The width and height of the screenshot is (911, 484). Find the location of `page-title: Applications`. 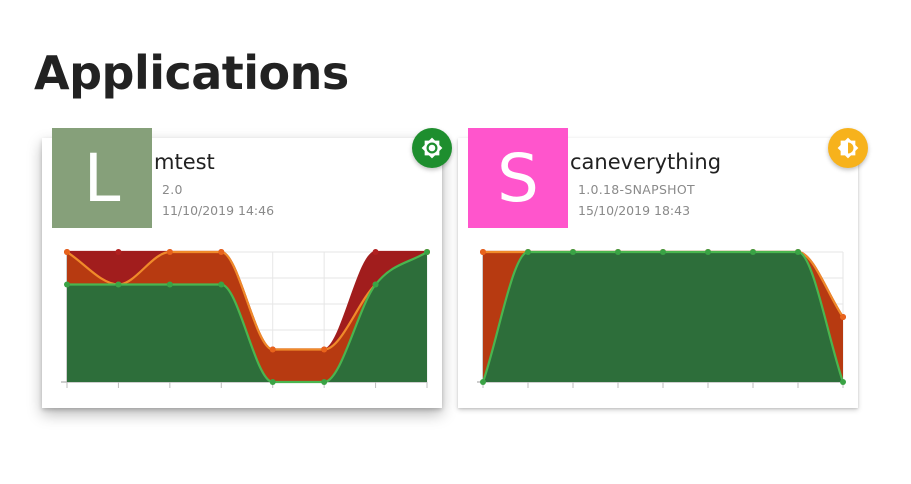

page-title: Applications is located at coordinates (191, 73).